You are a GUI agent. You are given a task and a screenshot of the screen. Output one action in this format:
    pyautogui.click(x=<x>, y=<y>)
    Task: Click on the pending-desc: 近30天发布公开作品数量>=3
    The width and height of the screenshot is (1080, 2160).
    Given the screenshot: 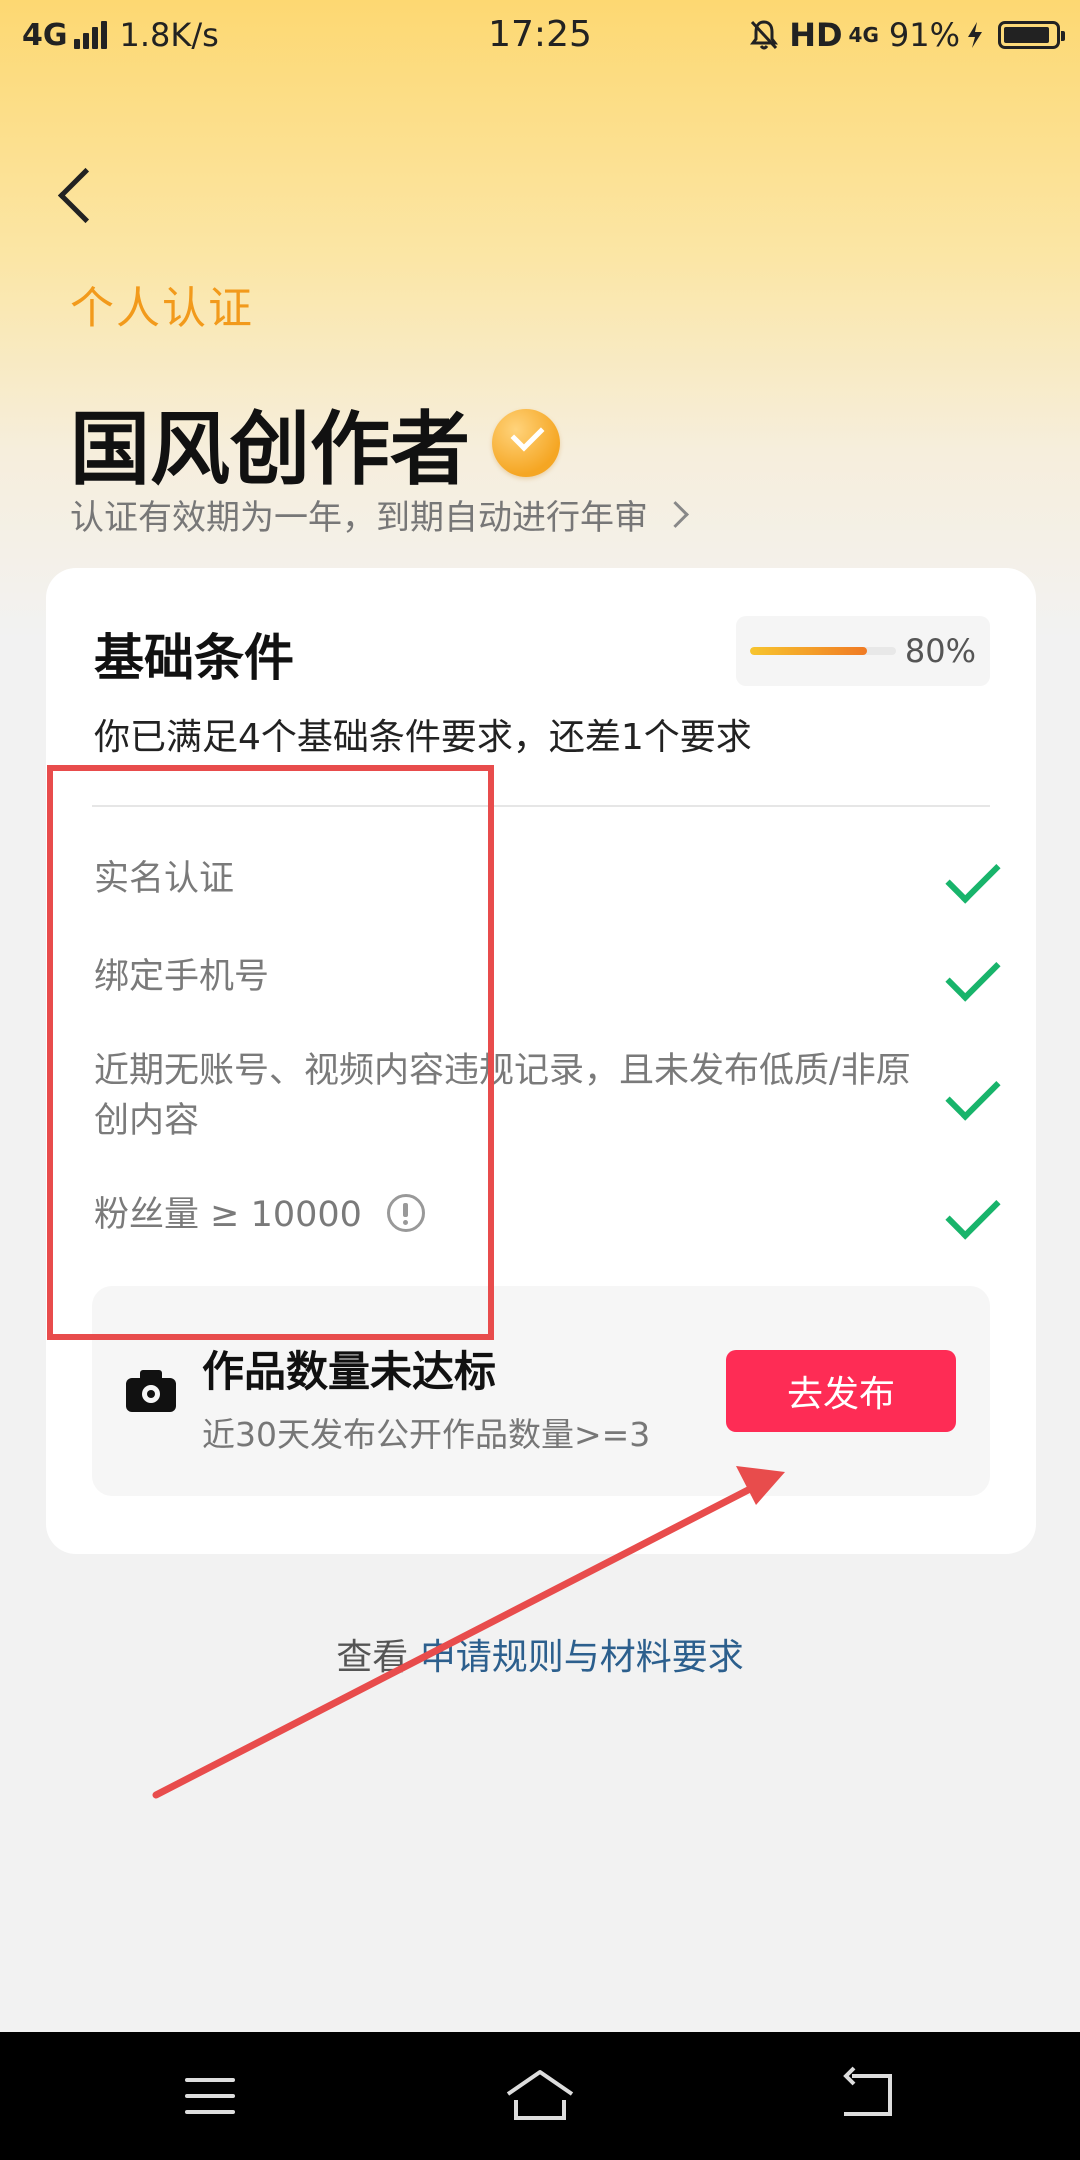 What is the action you would take?
    pyautogui.click(x=426, y=1434)
    